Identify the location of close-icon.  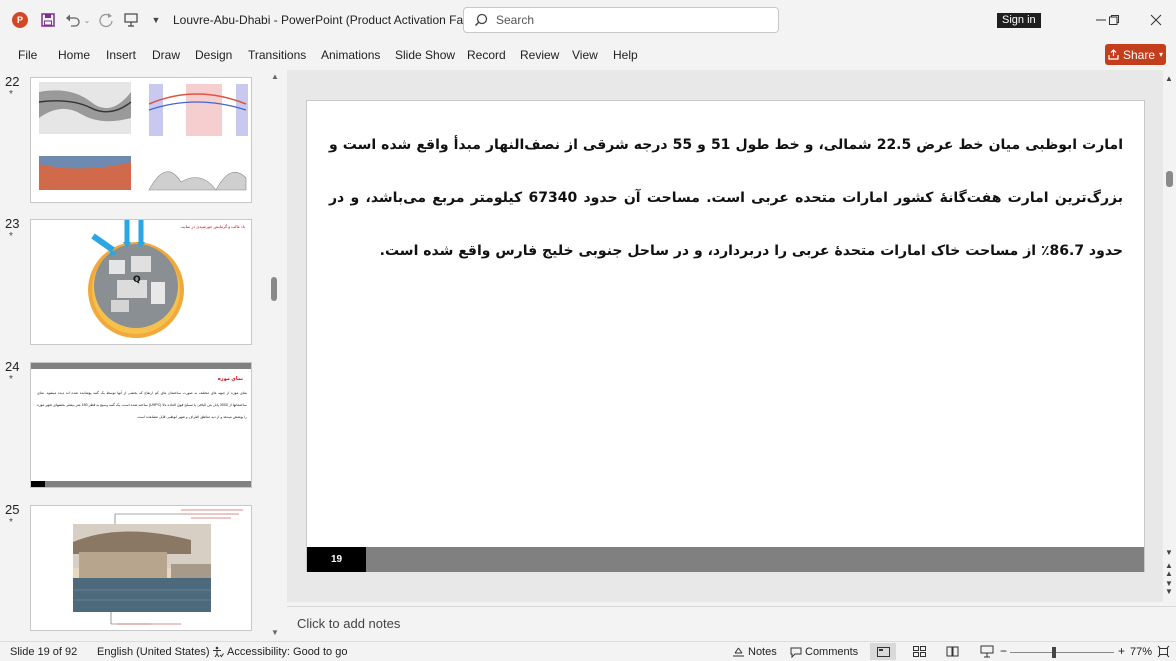
(1156, 20).